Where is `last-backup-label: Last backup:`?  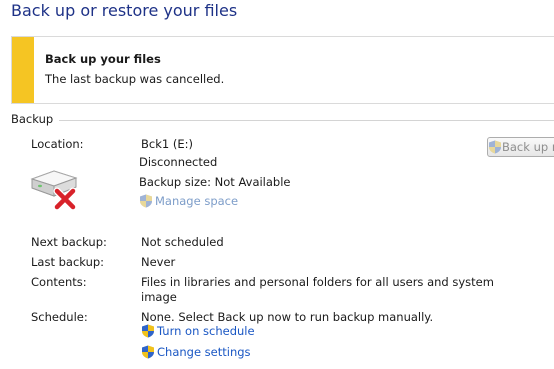
last-backup-label: Last backup: is located at coordinates (68, 262).